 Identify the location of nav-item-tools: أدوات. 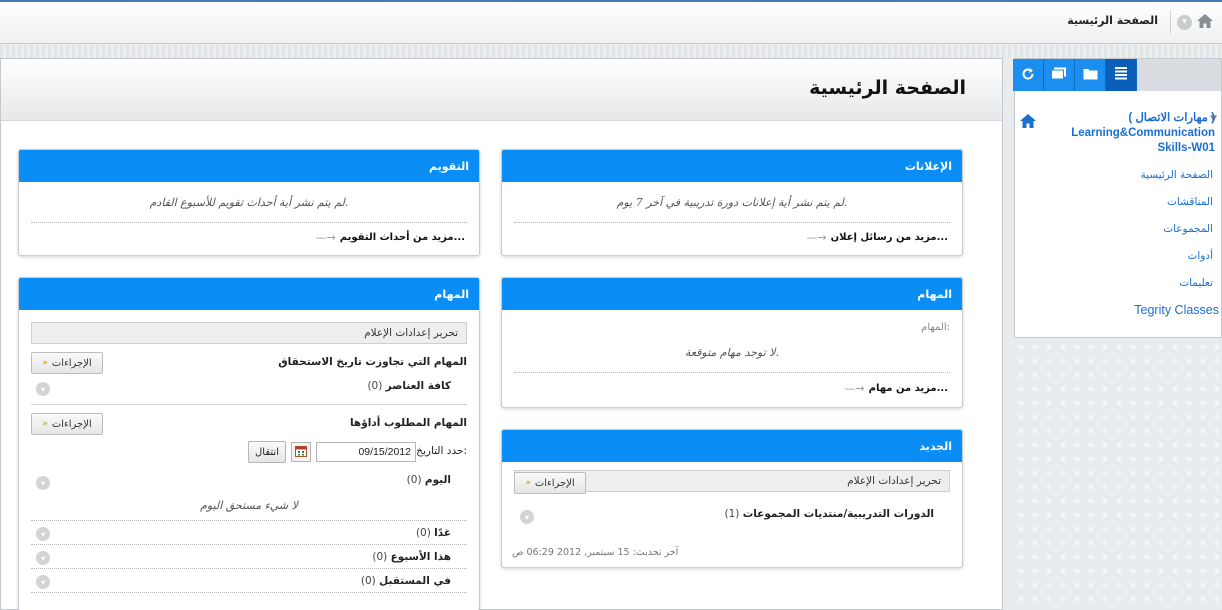
(1200, 256).